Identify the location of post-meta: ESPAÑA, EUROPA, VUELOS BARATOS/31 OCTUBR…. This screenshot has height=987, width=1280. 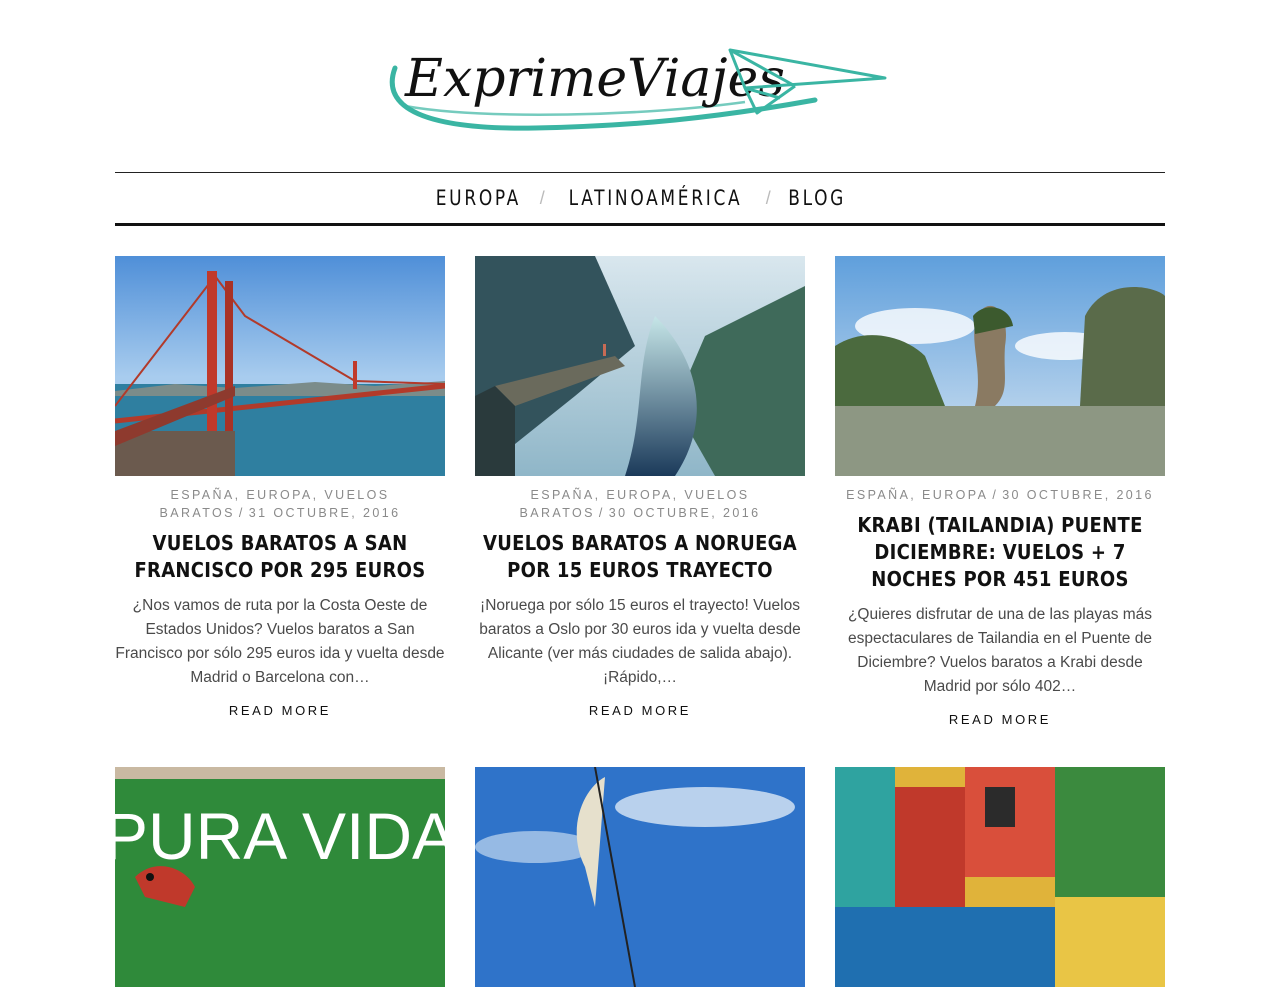
(280, 504).